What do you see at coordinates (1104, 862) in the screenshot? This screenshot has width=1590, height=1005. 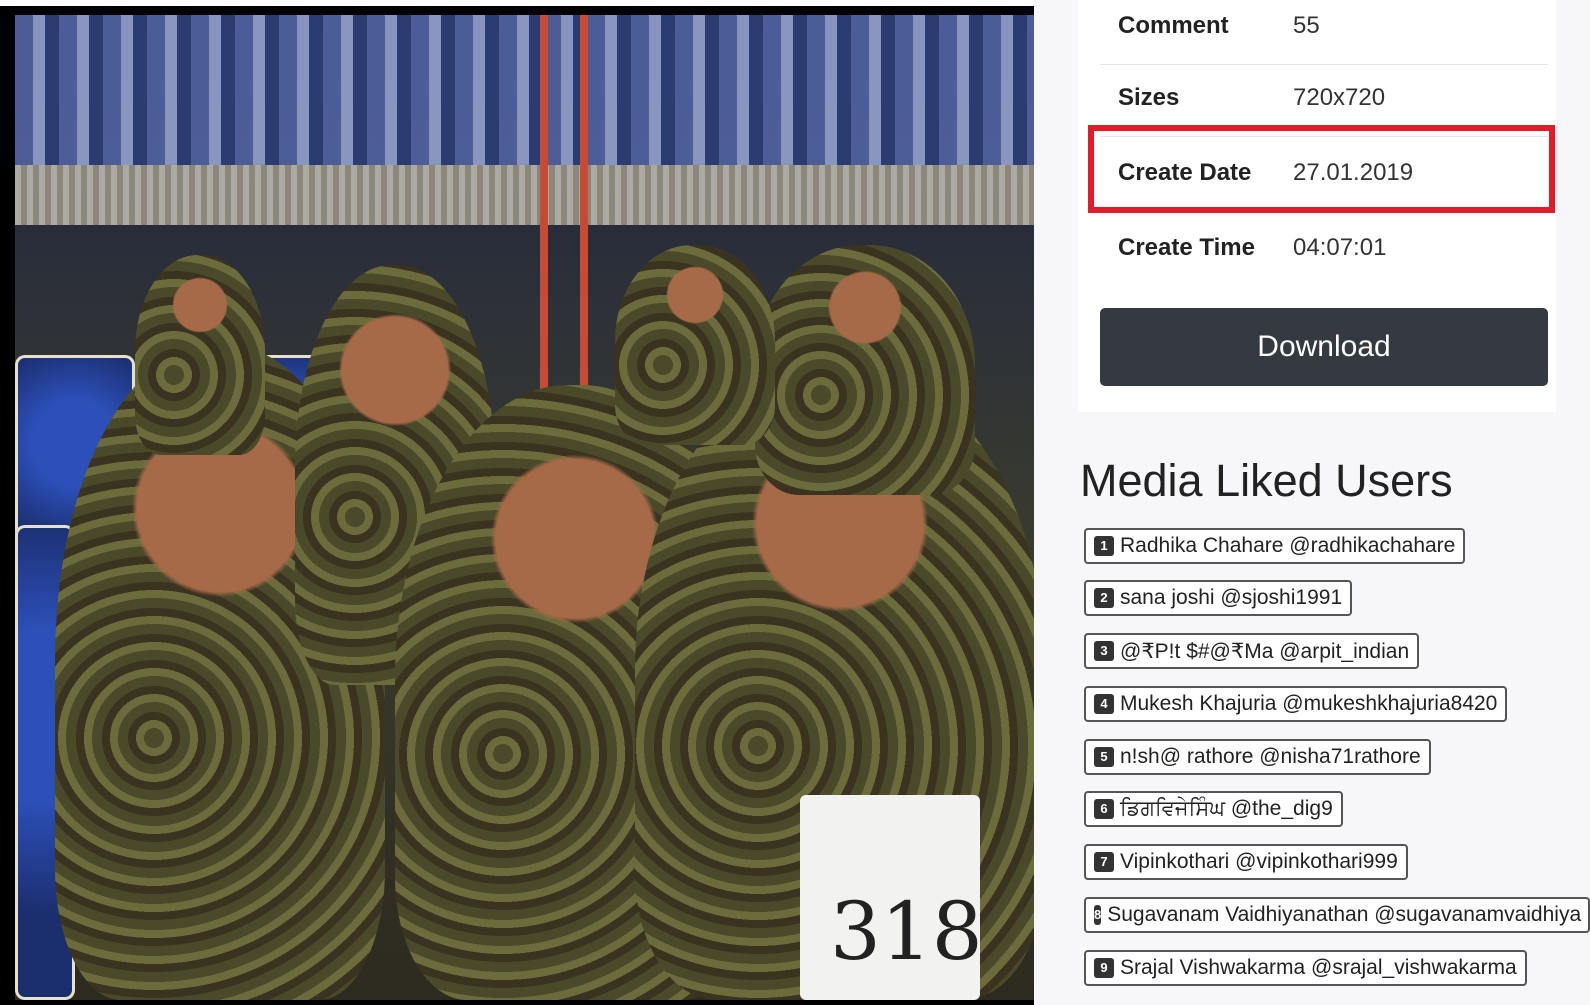 I see `rank-badge: 7` at bounding box center [1104, 862].